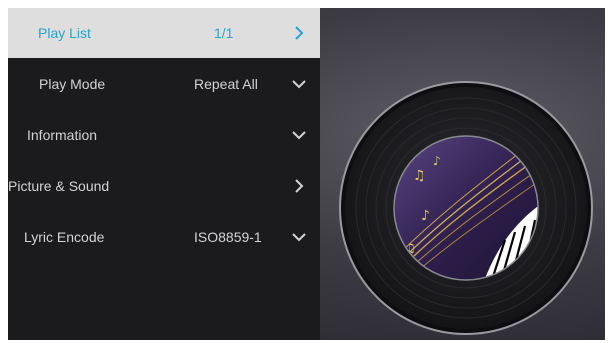 This screenshot has height=343, width=610. What do you see at coordinates (228, 237) in the screenshot?
I see `menu-item-value: ISO8859-1` at bounding box center [228, 237].